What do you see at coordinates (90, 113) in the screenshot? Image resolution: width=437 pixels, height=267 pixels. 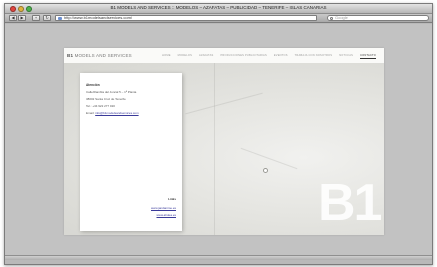 I see `contact-email-label: Email:` at bounding box center [90, 113].